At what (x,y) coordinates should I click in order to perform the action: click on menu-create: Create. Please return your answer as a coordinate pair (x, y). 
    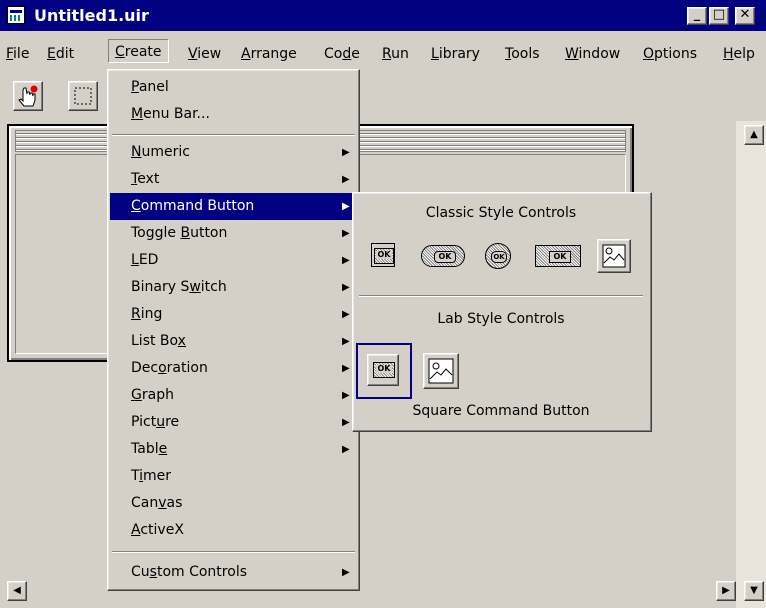
    Looking at the image, I should click on (138, 51).